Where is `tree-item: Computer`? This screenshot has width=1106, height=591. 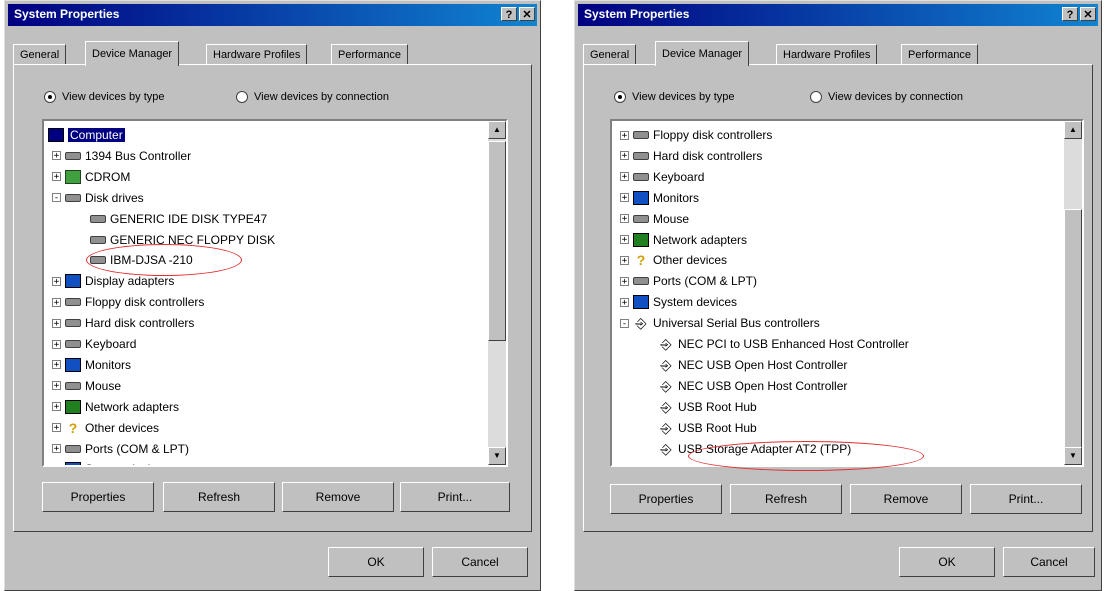 tree-item: Computer is located at coordinates (86, 135).